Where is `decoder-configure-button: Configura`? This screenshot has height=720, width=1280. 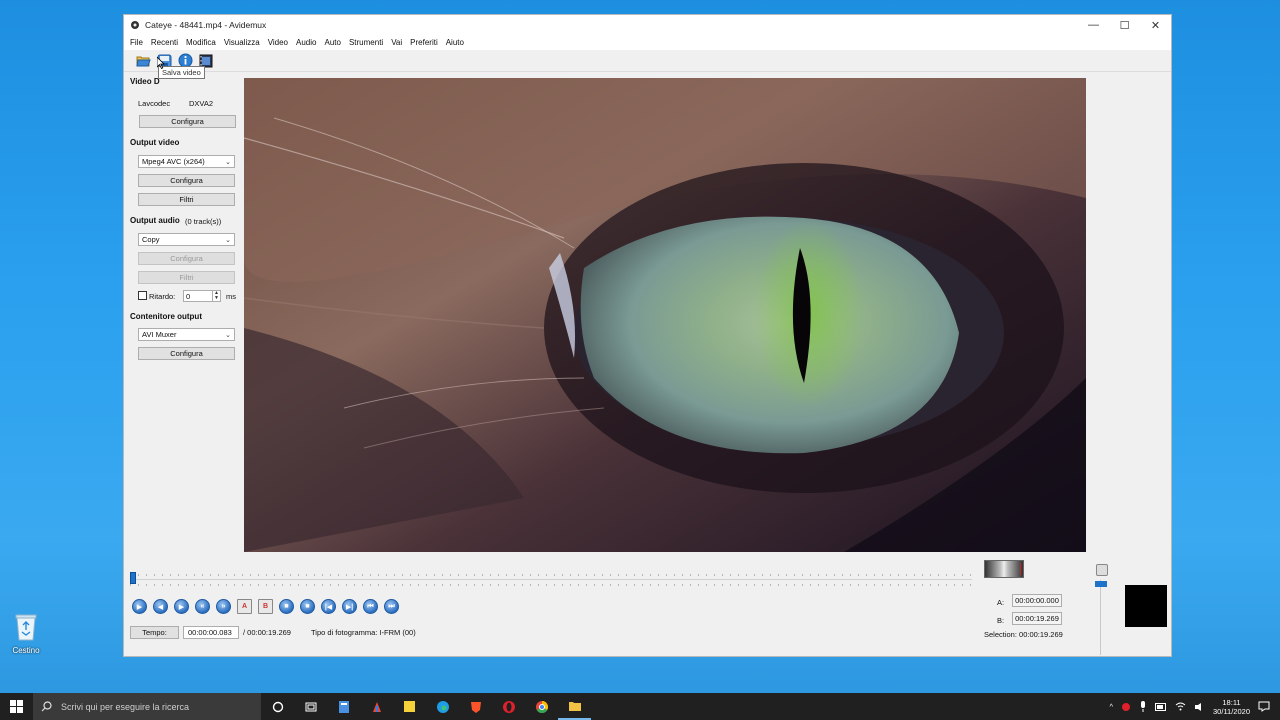
decoder-configure-button: Configura is located at coordinates (187, 121).